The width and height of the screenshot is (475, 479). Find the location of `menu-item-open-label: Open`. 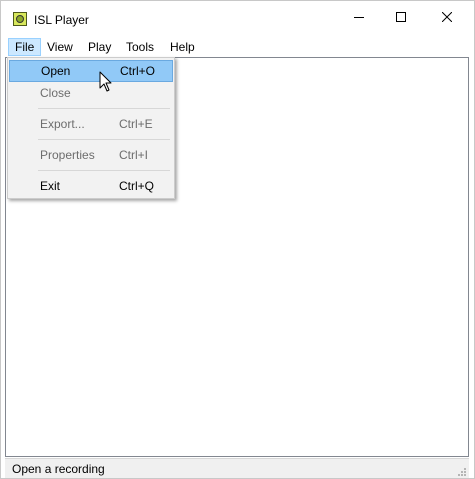

menu-item-open-label: Open is located at coordinates (56, 71).